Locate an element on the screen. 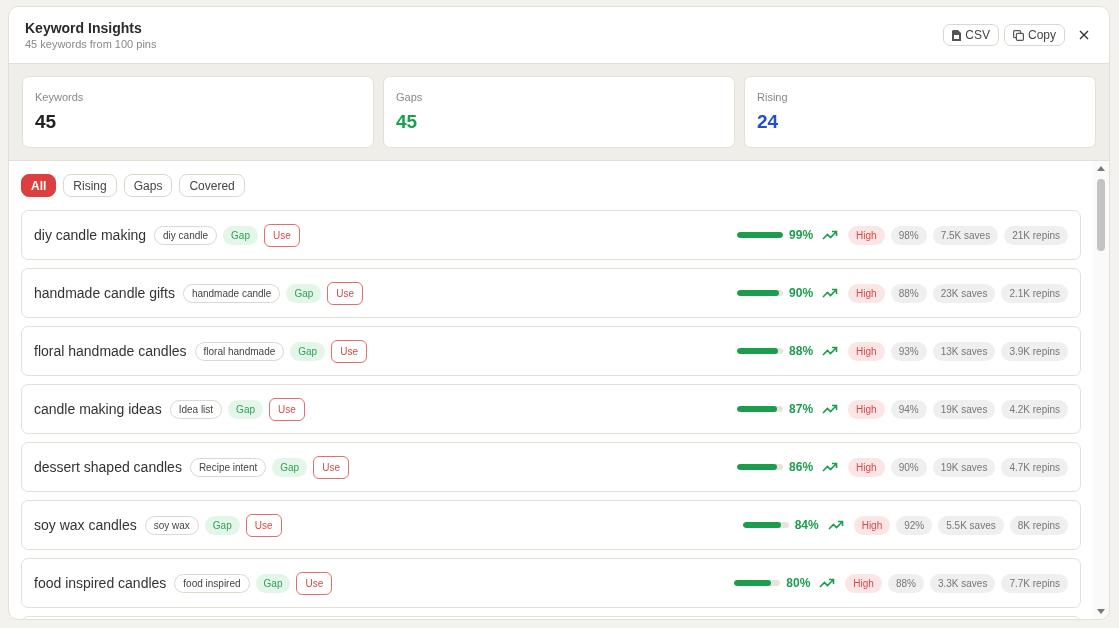  keyword-text: diy candle making is located at coordinates (90, 235).